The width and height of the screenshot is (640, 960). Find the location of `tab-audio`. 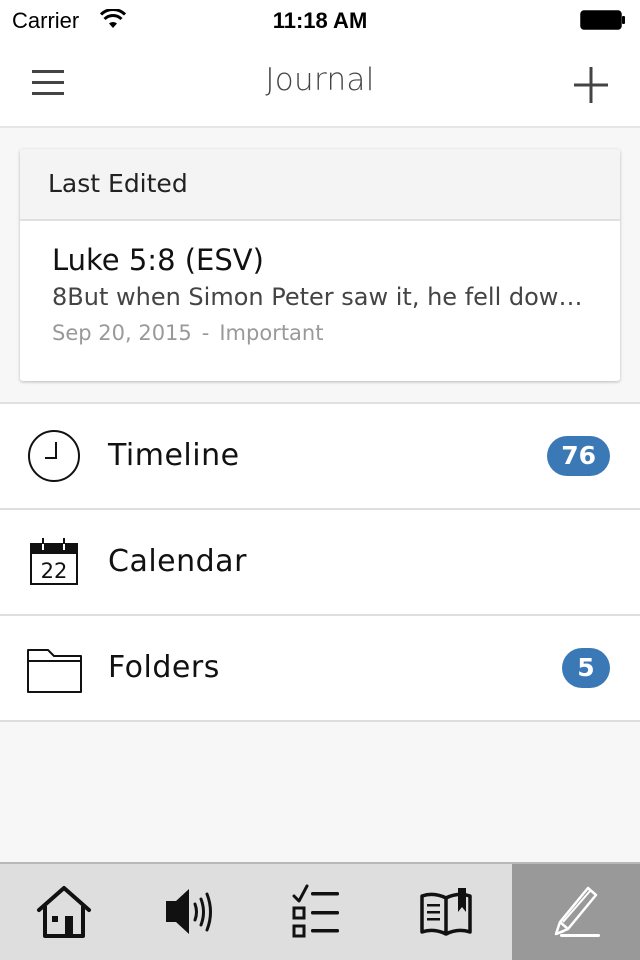

tab-audio is located at coordinates (192, 912).